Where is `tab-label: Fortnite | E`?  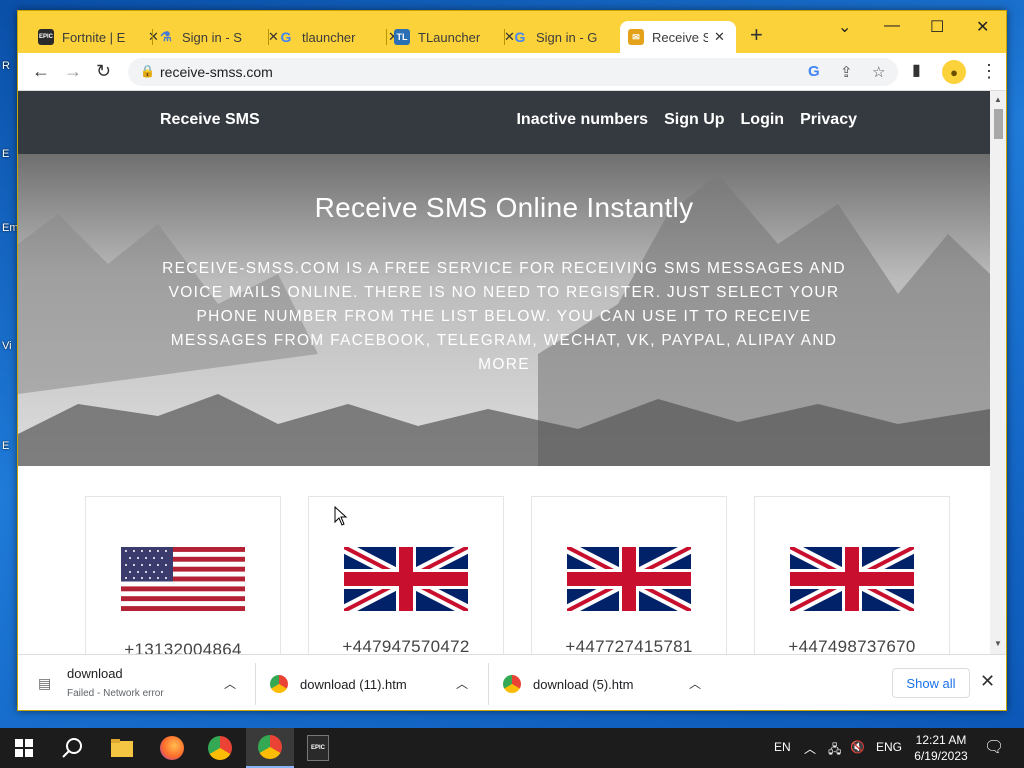
tab-label: Fortnite | E is located at coordinates (94, 37).